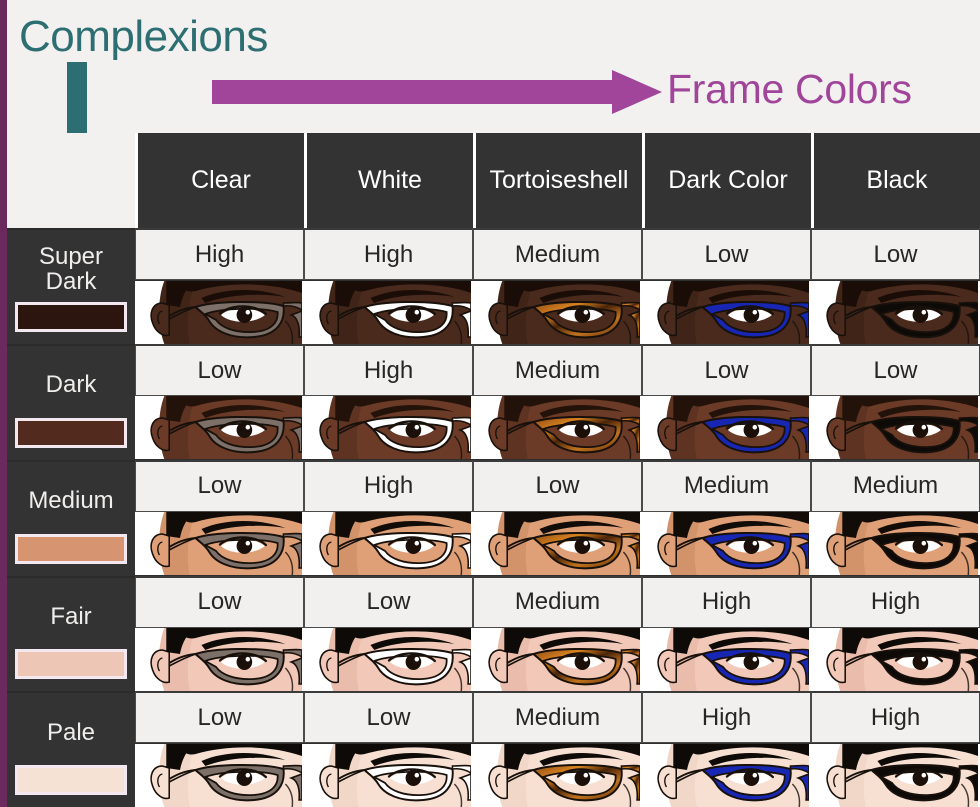 This screenshot has width=980, height=807. I want to click on face-preview-pale-white, so click(388, 775).